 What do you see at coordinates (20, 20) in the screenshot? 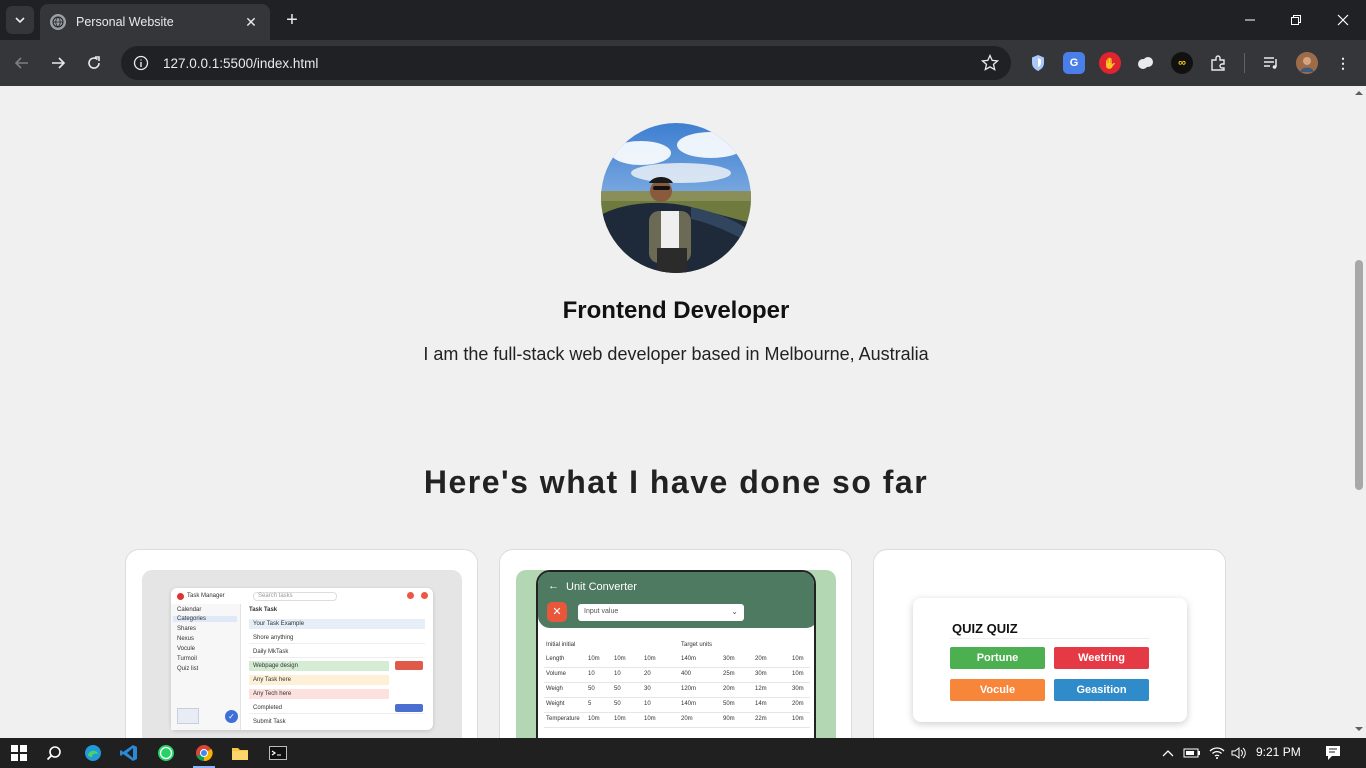
I see `tab-search-button` at bounding box center [20, 20].